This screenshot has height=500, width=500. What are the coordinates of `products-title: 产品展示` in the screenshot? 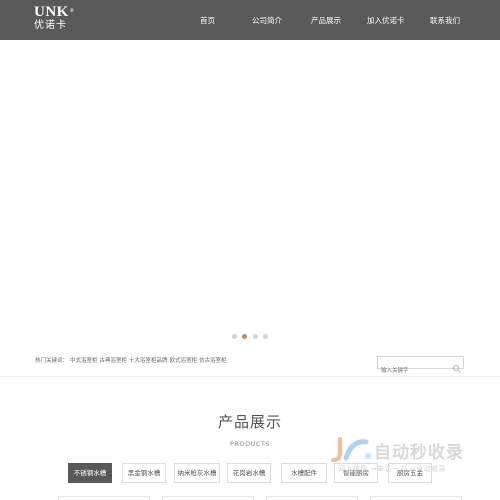 It's located at (249, 422).